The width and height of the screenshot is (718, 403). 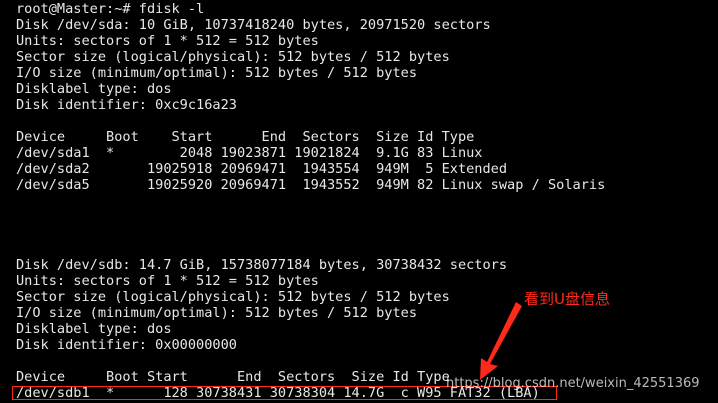 What do you see at coordinates (573, 383) in the screenshot?
I see `watermark: https://blog.csdn.net/weixin_42551369` at bounding box center [573, 383].